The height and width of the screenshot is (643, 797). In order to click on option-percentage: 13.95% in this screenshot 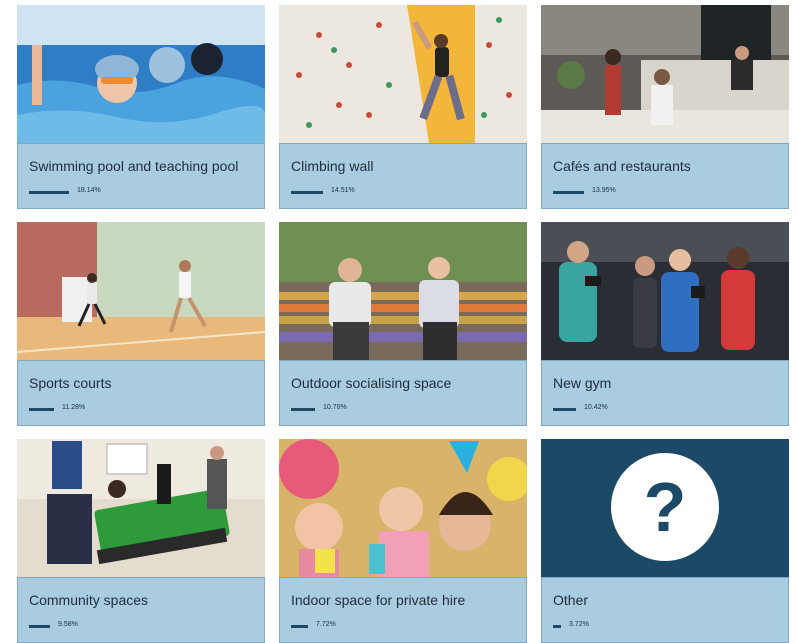, I will do `click(604, 190)`.